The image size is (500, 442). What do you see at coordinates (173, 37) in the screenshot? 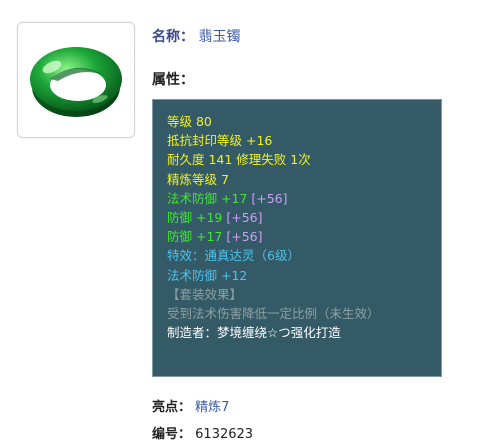
I see `item-name-label: 名称：` at bounding box center [173, 37].